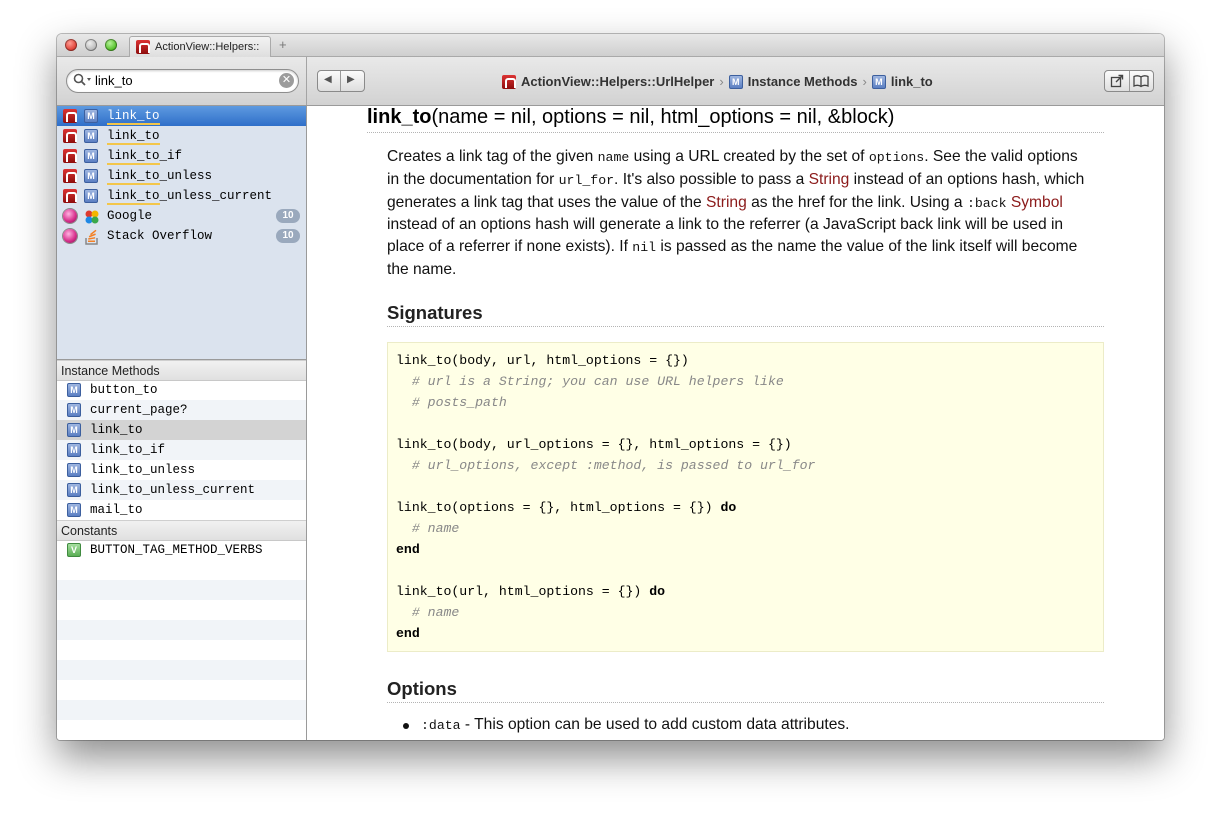 The image size is (1221, 819). I want to click on document-tab: ActionView::Helpers::, so click(200, 46).